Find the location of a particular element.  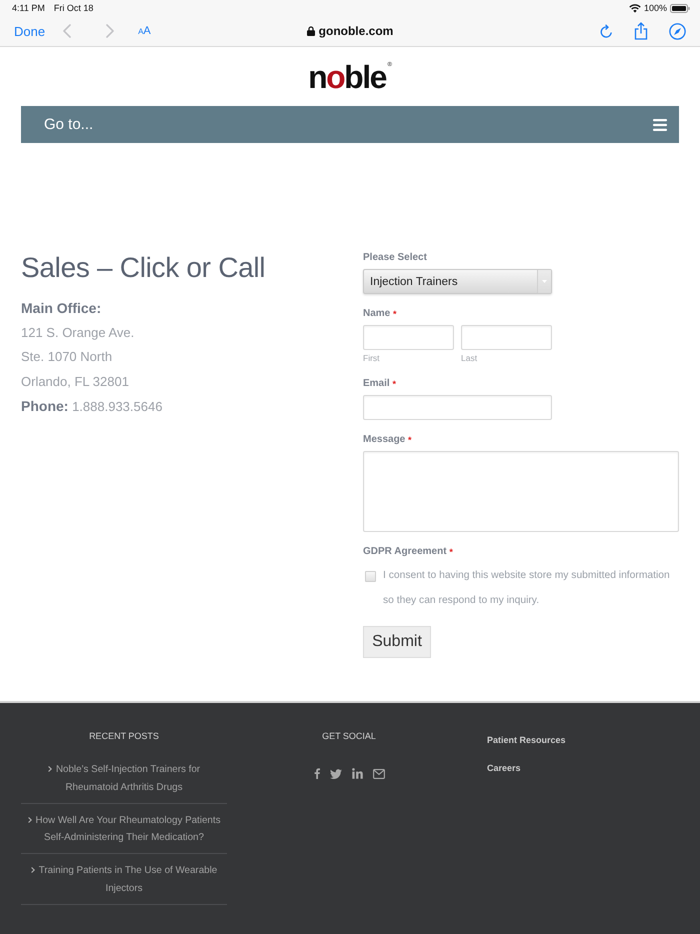

address-heading: Main Office: is located at coordinates (61, 308).